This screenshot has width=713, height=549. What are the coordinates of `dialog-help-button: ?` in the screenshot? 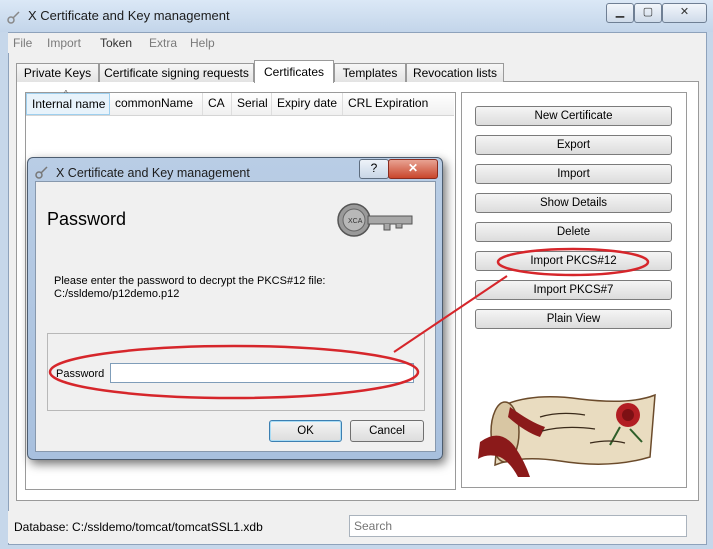 It's located at (374, 169).